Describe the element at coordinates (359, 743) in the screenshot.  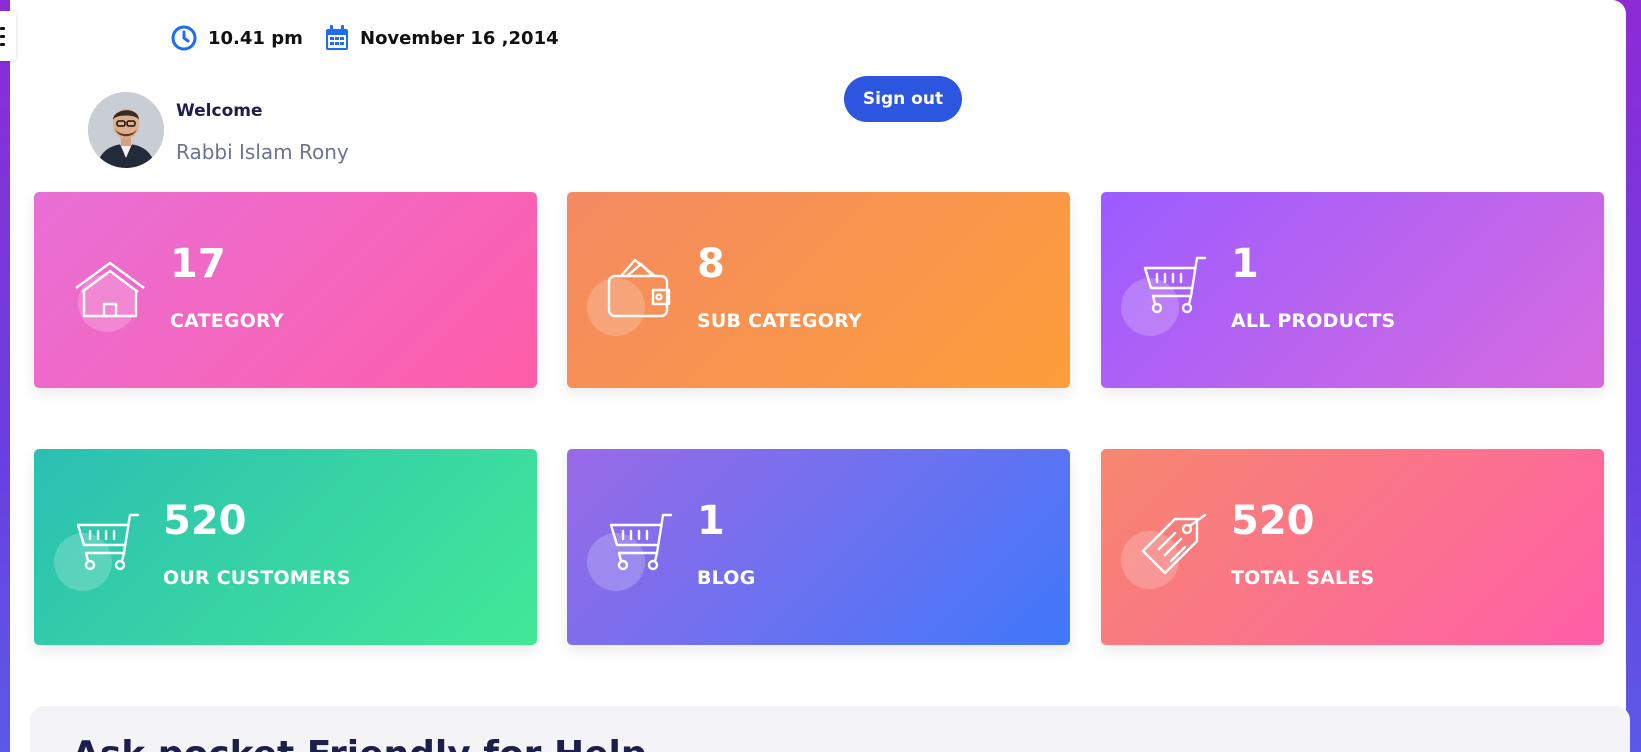
I see `help-title: Ask pocket Friendly for Help` at that location.